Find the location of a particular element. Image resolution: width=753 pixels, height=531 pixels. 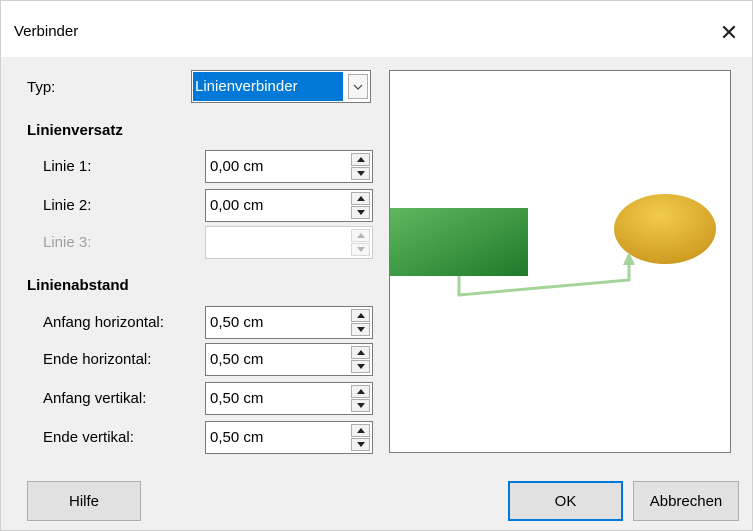

line2-label: Linie 2: is located at coordinates (67, 205).